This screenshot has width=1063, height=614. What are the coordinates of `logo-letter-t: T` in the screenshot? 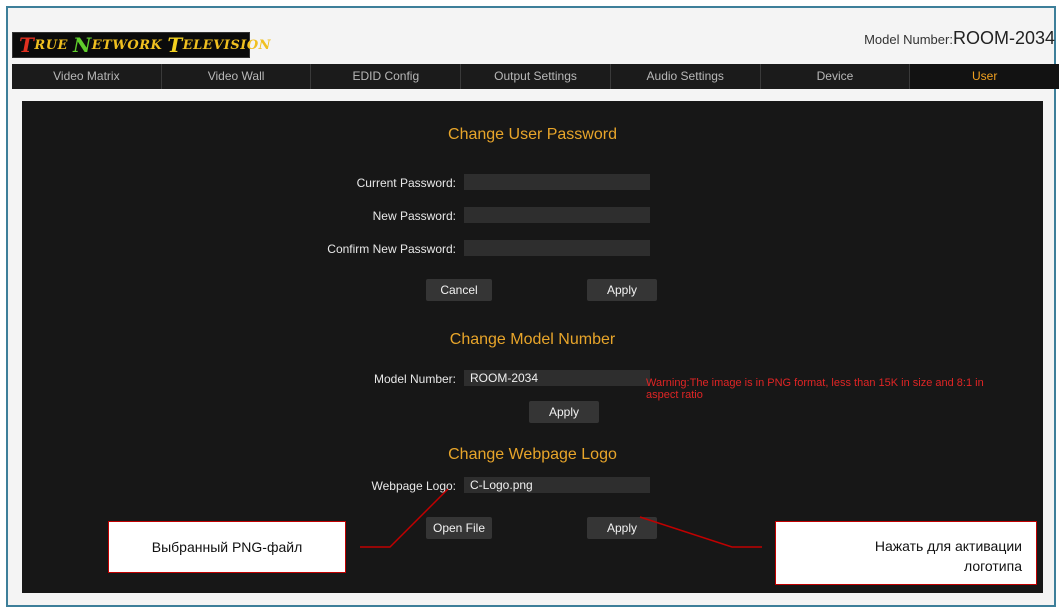 It's located at (27, 45).